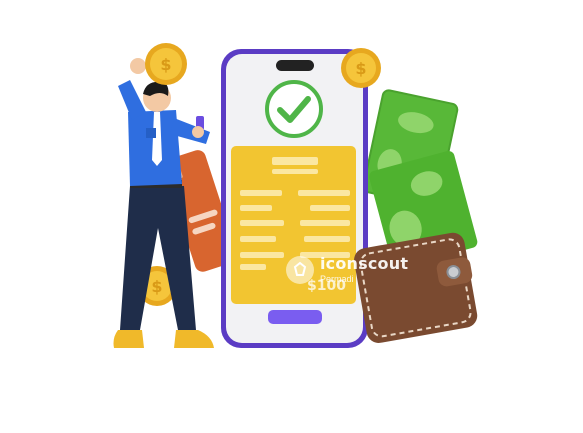 Image resolution: width=583 pixels, height=433 pixels. Describe the element at coordinates (294, 109) in the screenshot. I see `check-icon` at that location.